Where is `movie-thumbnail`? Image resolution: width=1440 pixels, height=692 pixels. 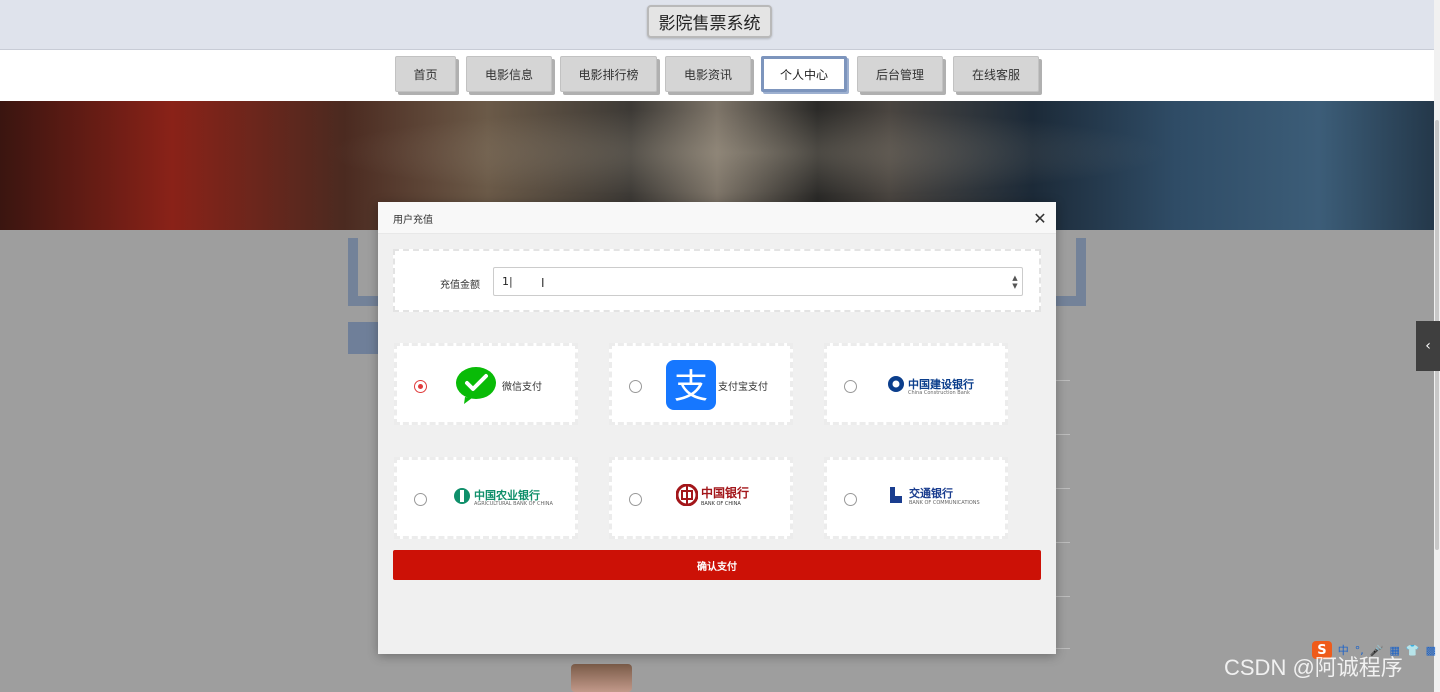
movie-thumbnail is located at coordinates (601, 678).